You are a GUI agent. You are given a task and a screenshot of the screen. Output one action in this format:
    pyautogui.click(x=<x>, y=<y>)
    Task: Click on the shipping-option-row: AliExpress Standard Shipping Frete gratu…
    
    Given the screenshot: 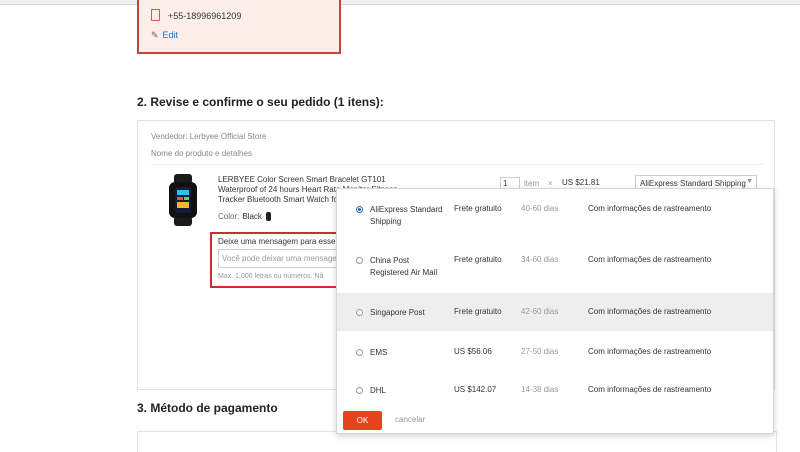 What is the action you would take?
    pyautogui.click(x=555, y=211)
    